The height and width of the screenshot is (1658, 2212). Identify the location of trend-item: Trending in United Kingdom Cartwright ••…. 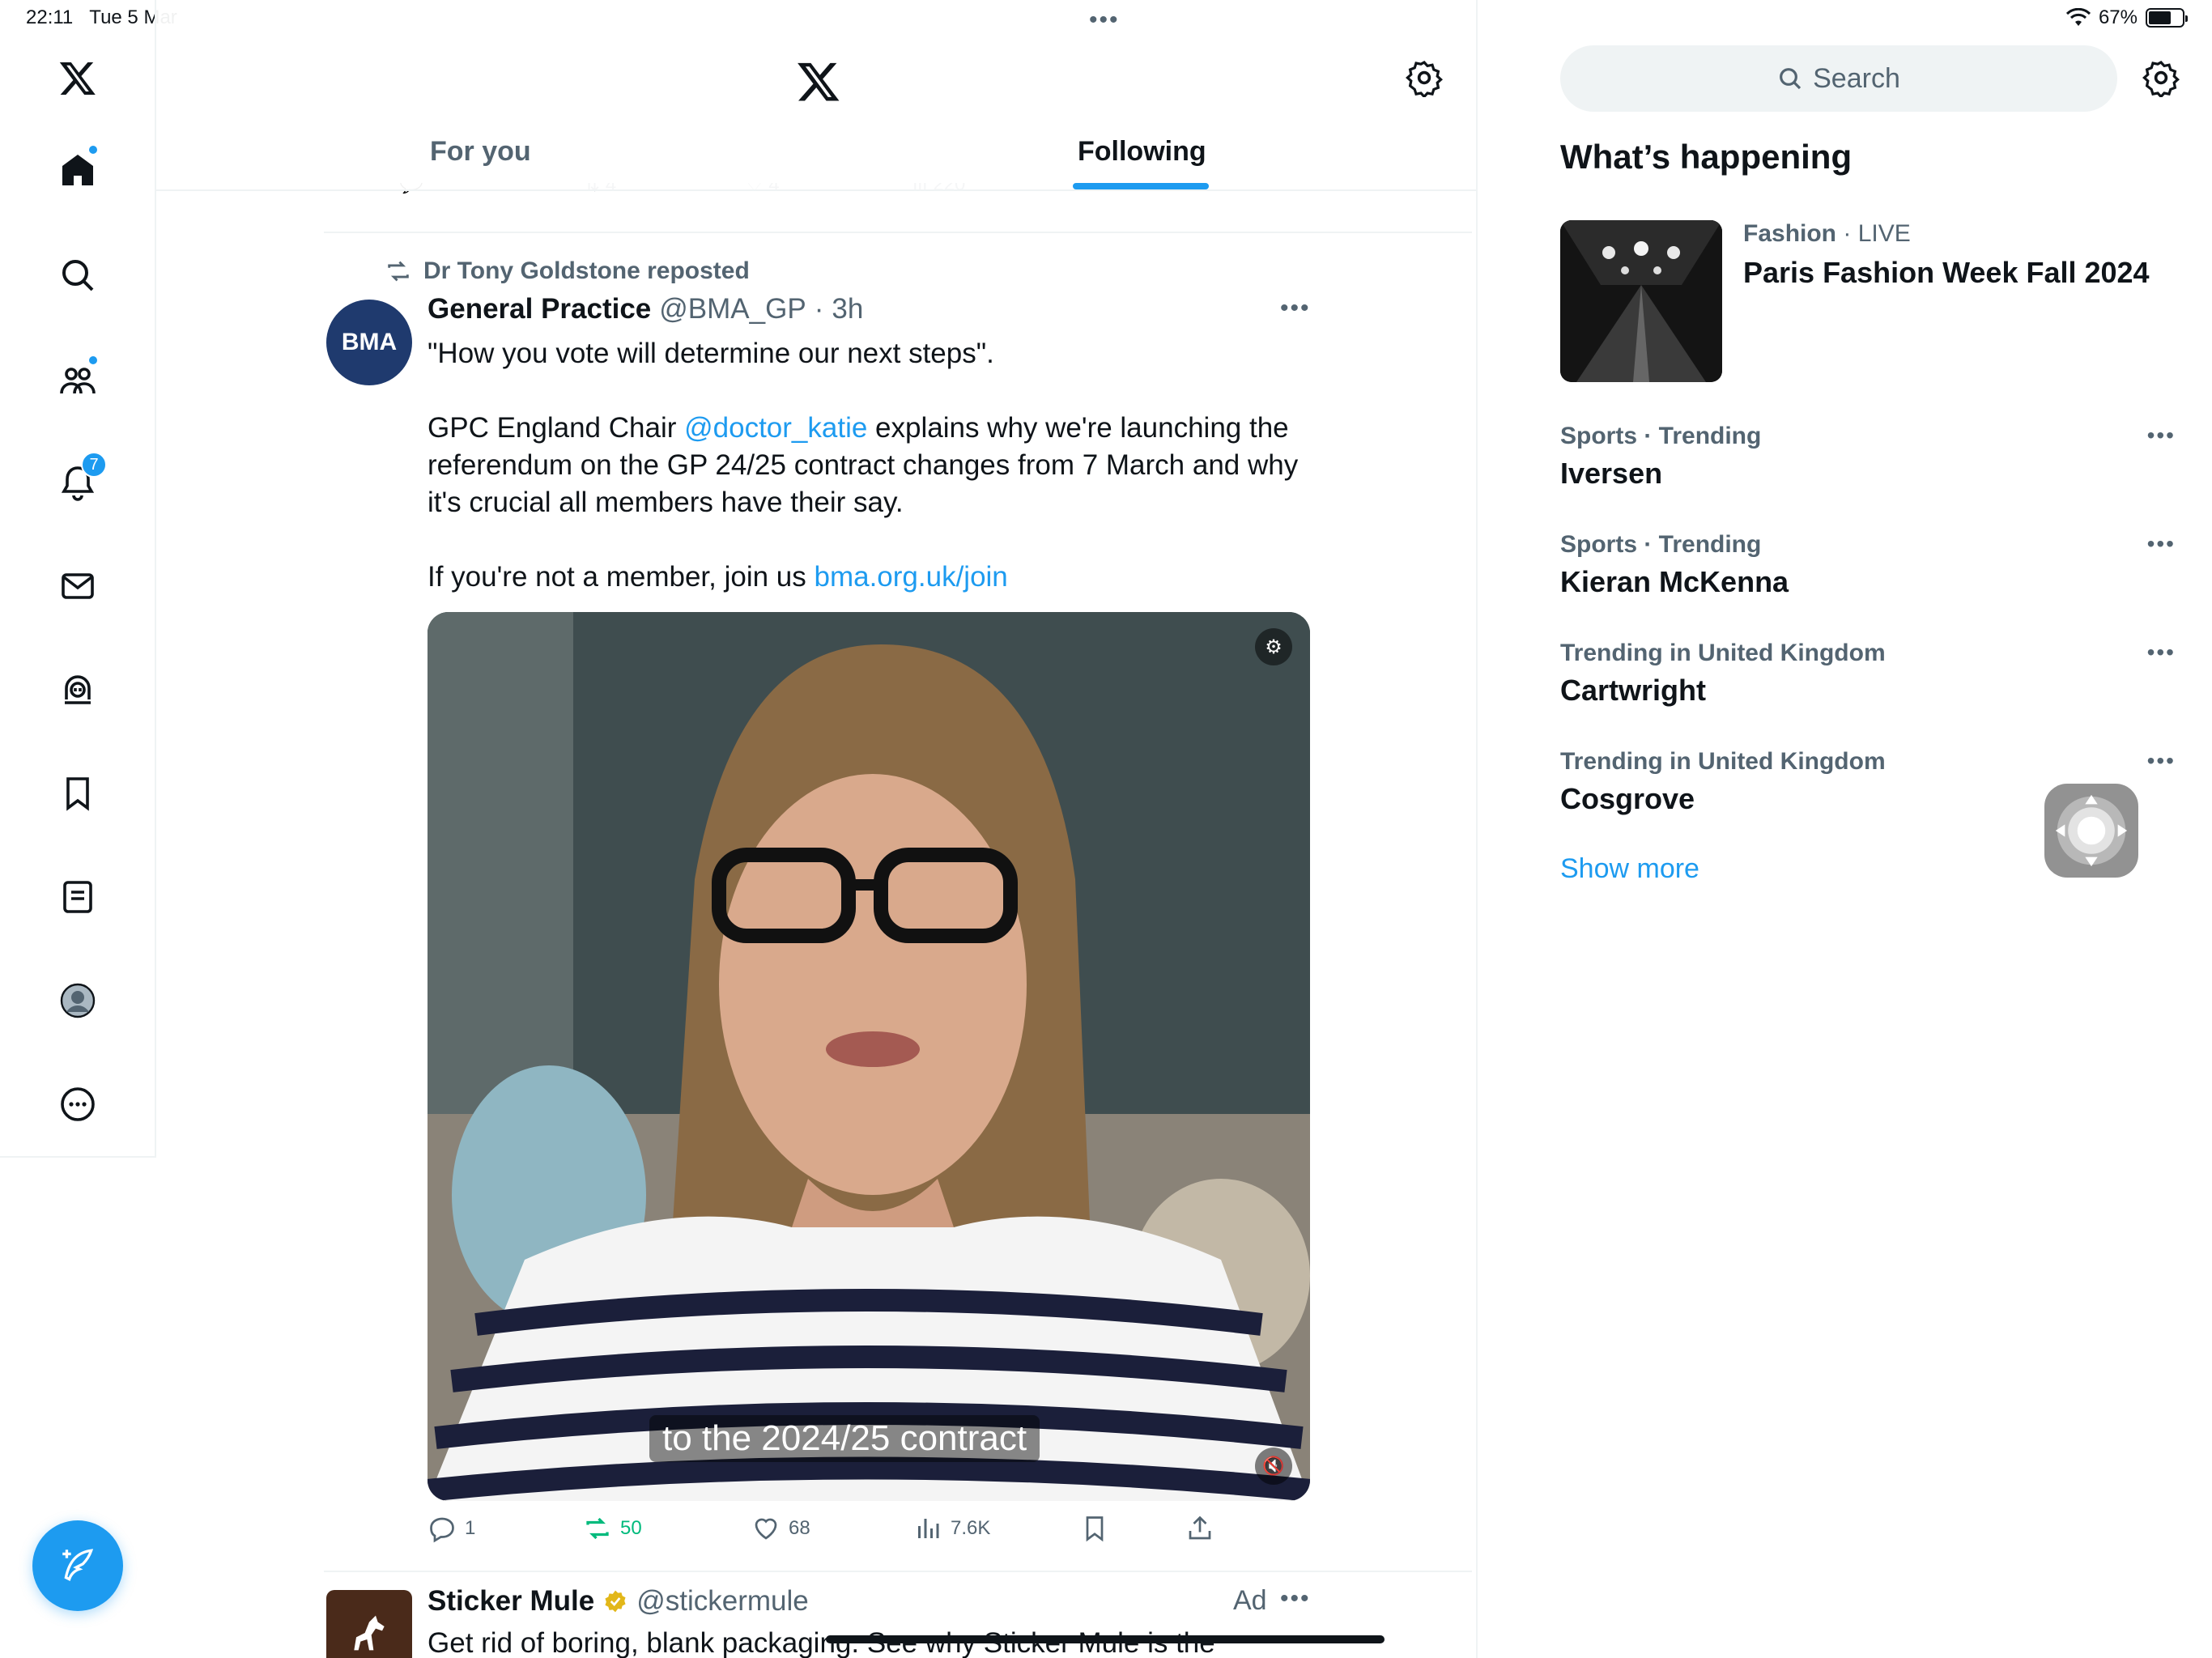
(1868, 684).